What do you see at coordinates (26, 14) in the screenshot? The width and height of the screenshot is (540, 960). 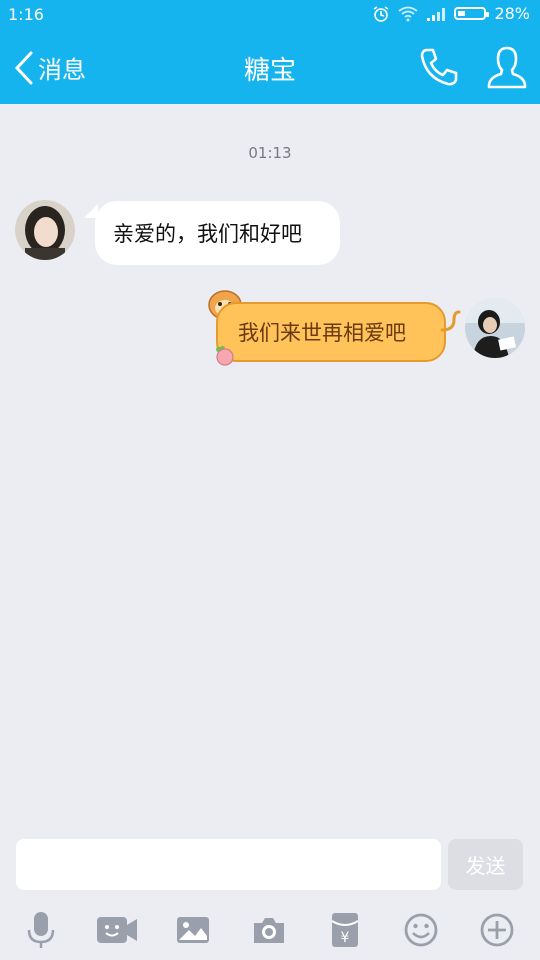 I see `status-time: 1:16` at bounding box center [26, 14].